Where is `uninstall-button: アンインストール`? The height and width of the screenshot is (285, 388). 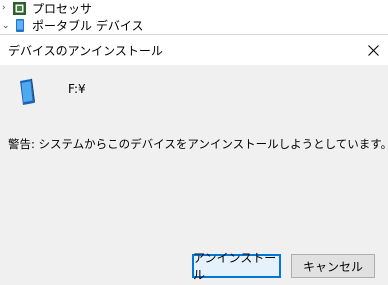
uninstall-button: アンインストール is located at coordinates (236, 266).